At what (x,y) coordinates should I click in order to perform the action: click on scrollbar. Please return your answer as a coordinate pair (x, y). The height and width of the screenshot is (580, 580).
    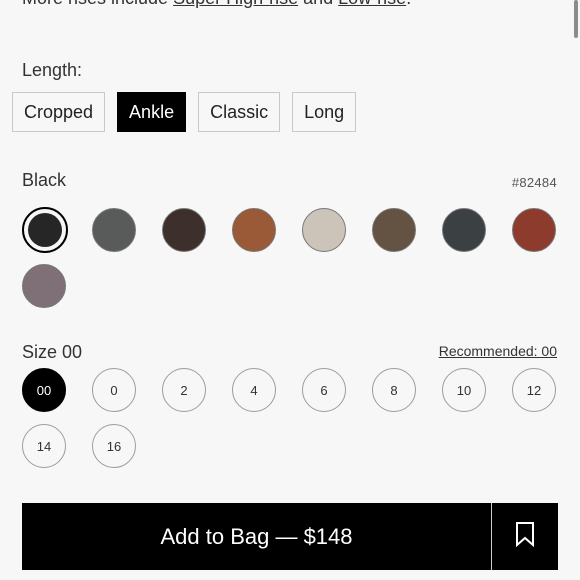
    Looking at the image, I should click on (576, 19).